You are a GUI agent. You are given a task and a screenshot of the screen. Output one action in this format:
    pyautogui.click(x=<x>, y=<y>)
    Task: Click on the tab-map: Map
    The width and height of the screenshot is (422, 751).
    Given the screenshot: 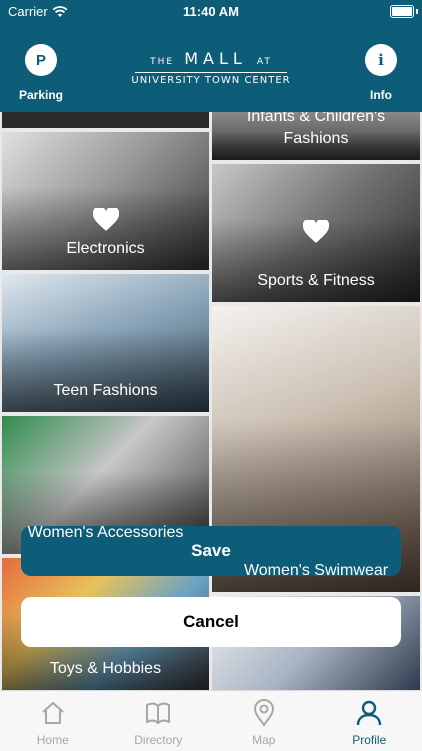 What is the action you would take?
    pyautogui.click(x=264, y=721)
    